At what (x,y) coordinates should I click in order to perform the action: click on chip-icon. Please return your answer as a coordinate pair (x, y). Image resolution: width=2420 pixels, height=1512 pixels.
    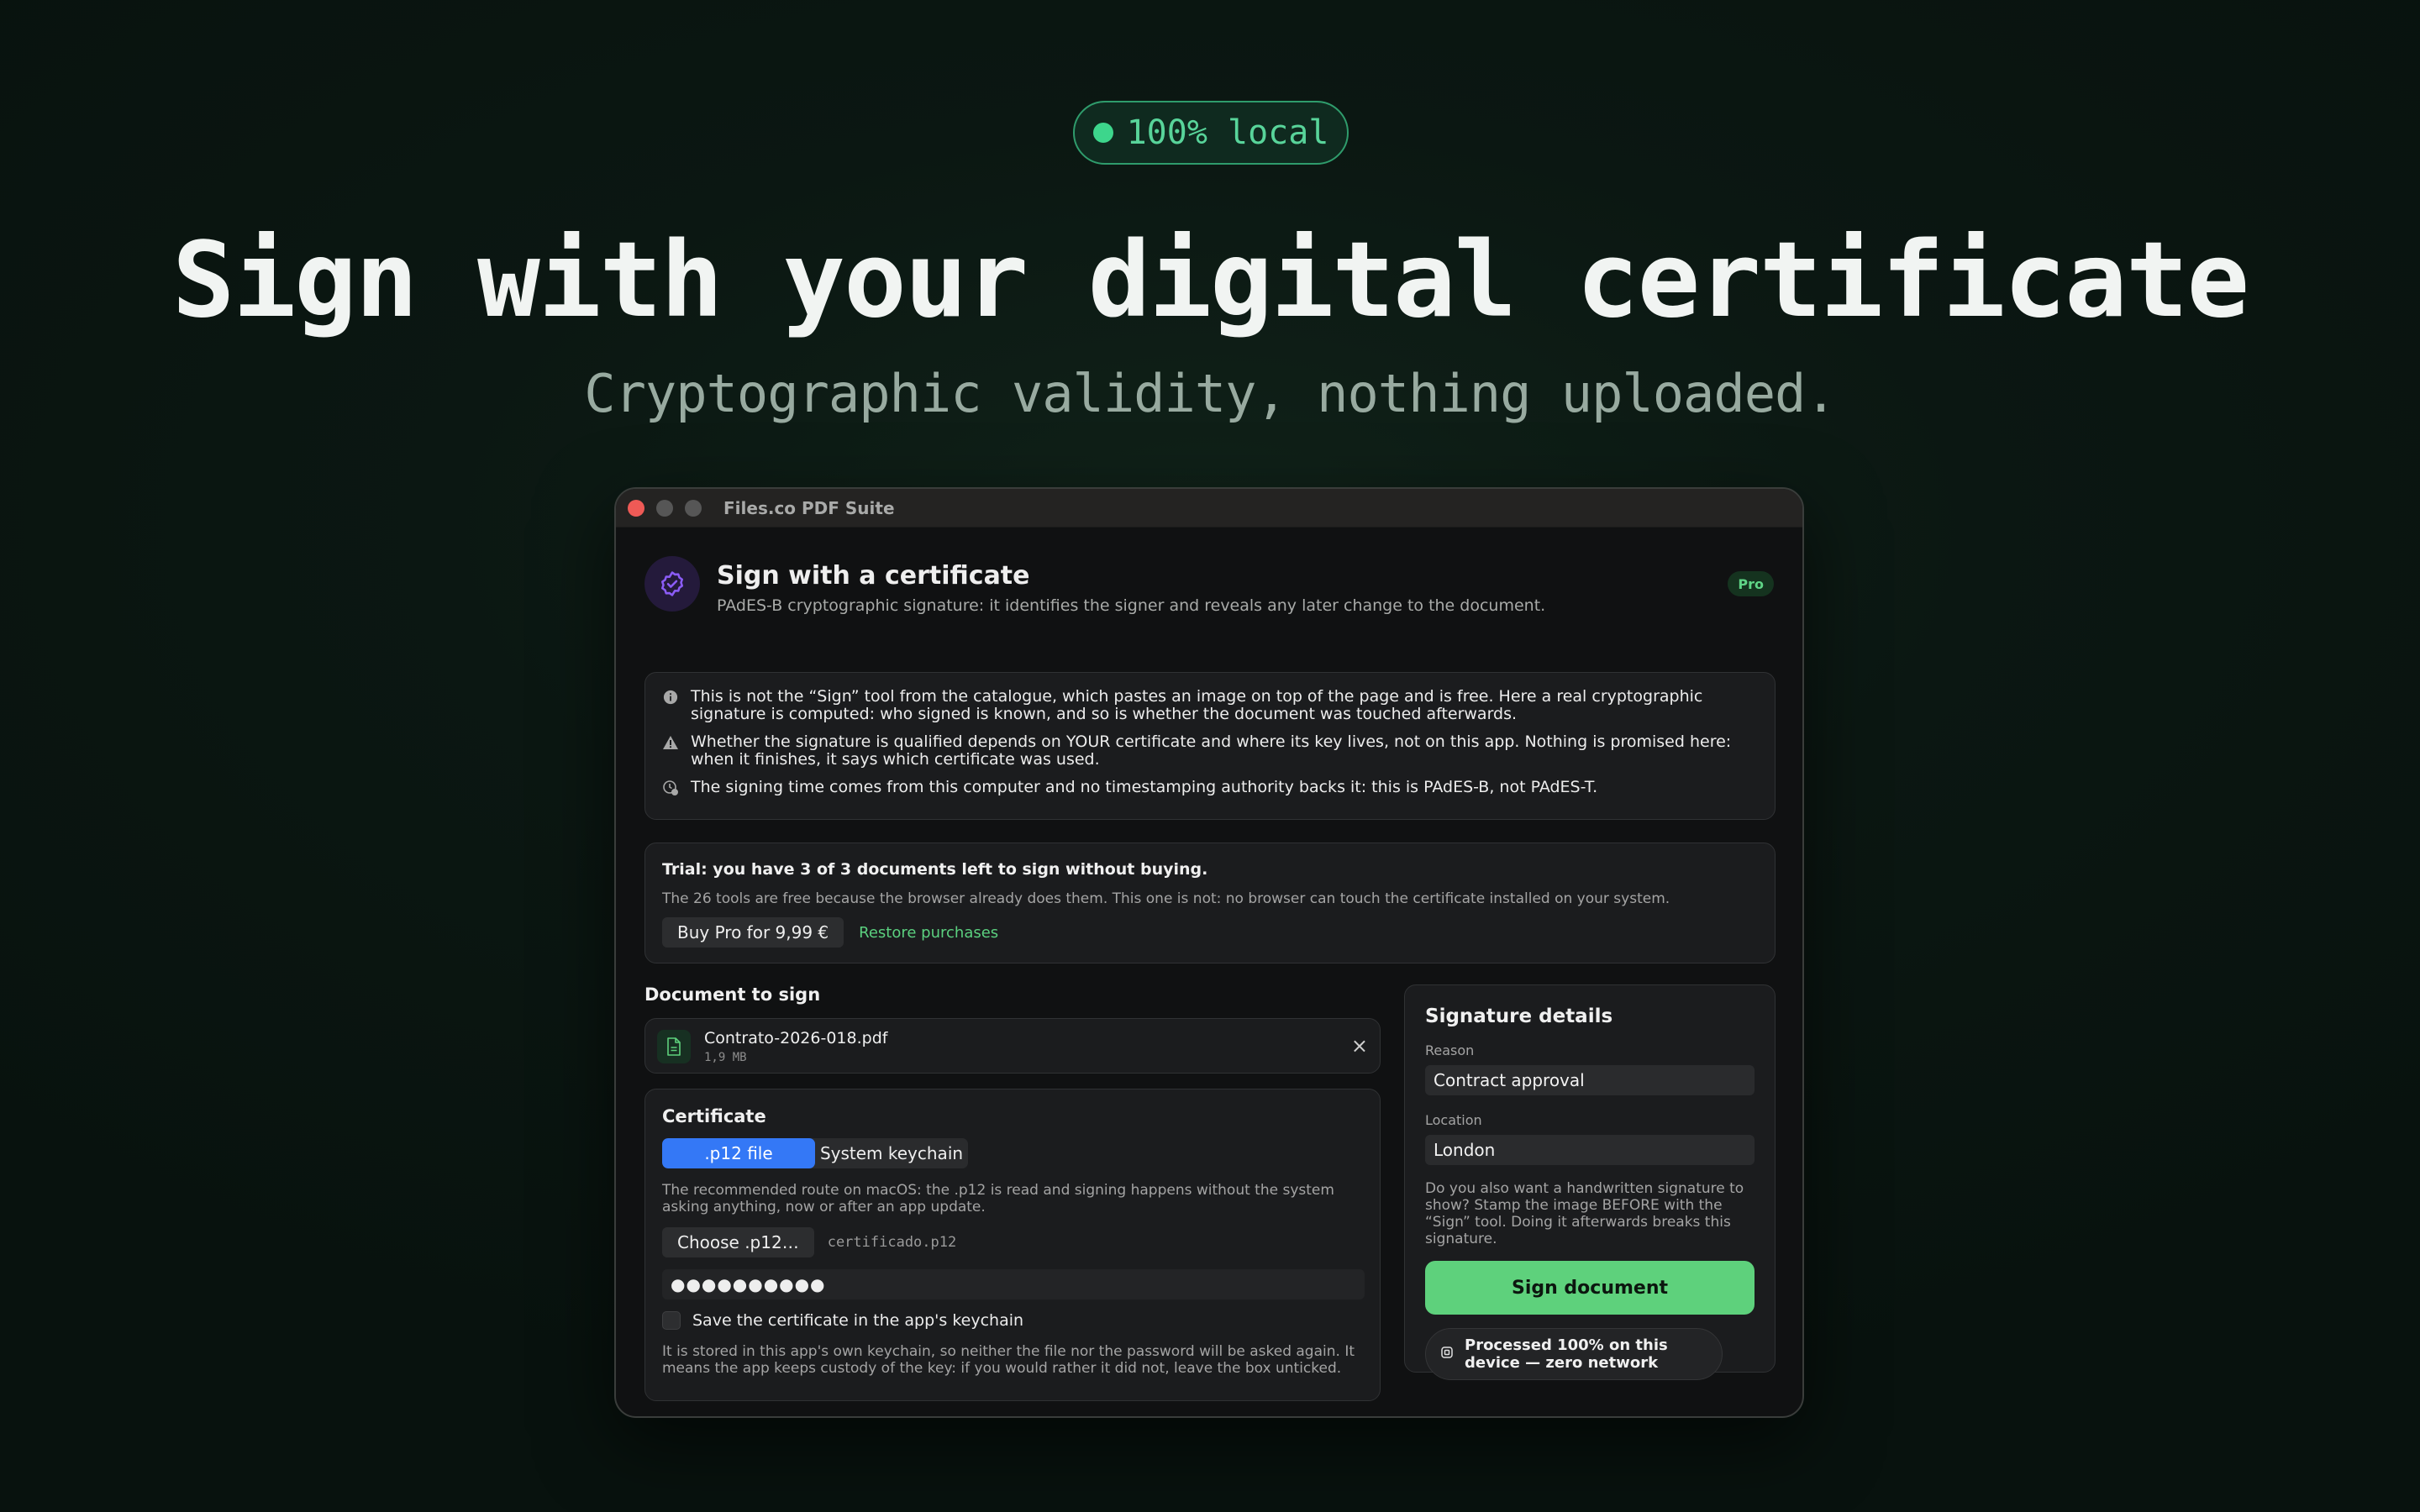
    Looking at the image, I should click on (1447, 1354).